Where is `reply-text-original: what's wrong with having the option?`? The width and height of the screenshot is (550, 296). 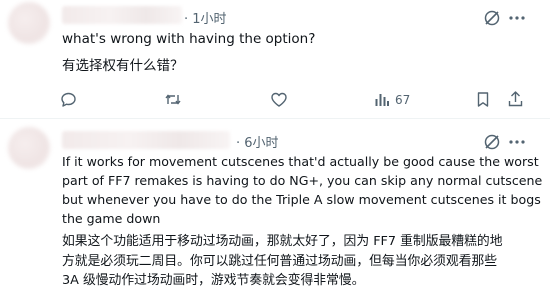 reply-text-original: what's wrong with having the option? is located at coordinates (189, 39).